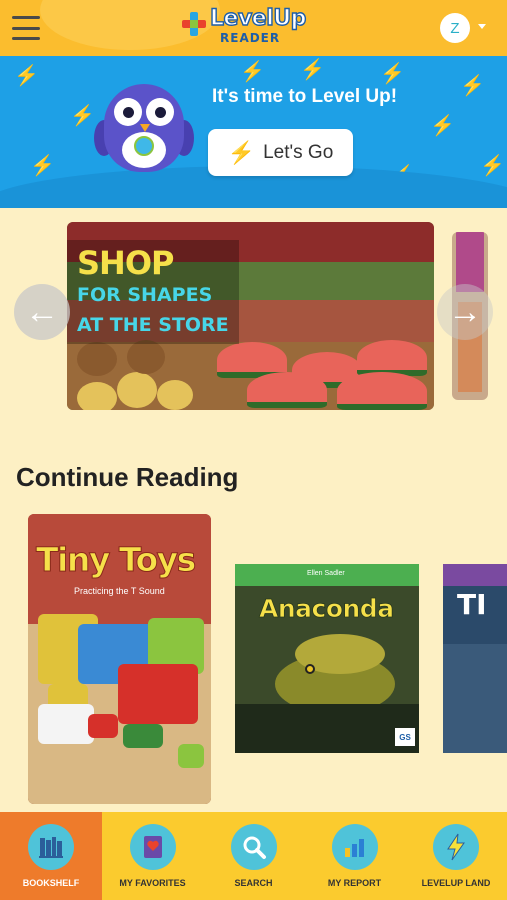 This screenshot has height=900, width=507. I want to click on levelup-reader-logo: LevelUp READER, so click(252, 27).